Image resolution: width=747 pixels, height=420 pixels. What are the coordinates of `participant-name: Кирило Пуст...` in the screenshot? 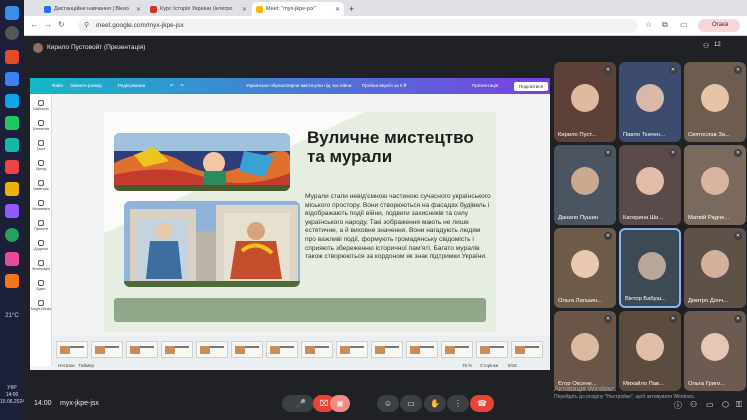 It's located at (577, 135).